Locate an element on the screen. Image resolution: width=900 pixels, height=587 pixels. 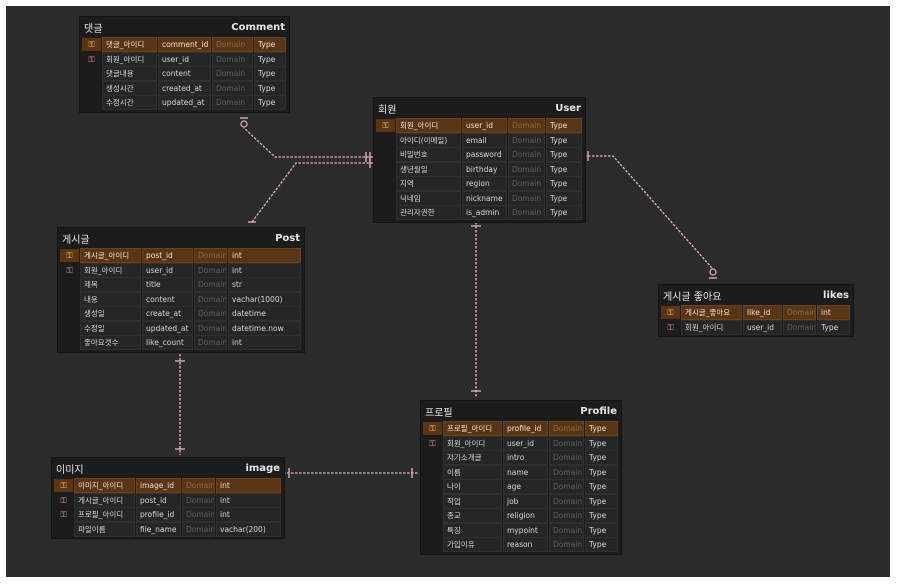
column-logical-name: 수정시간 is located at coordinates (129, 102).